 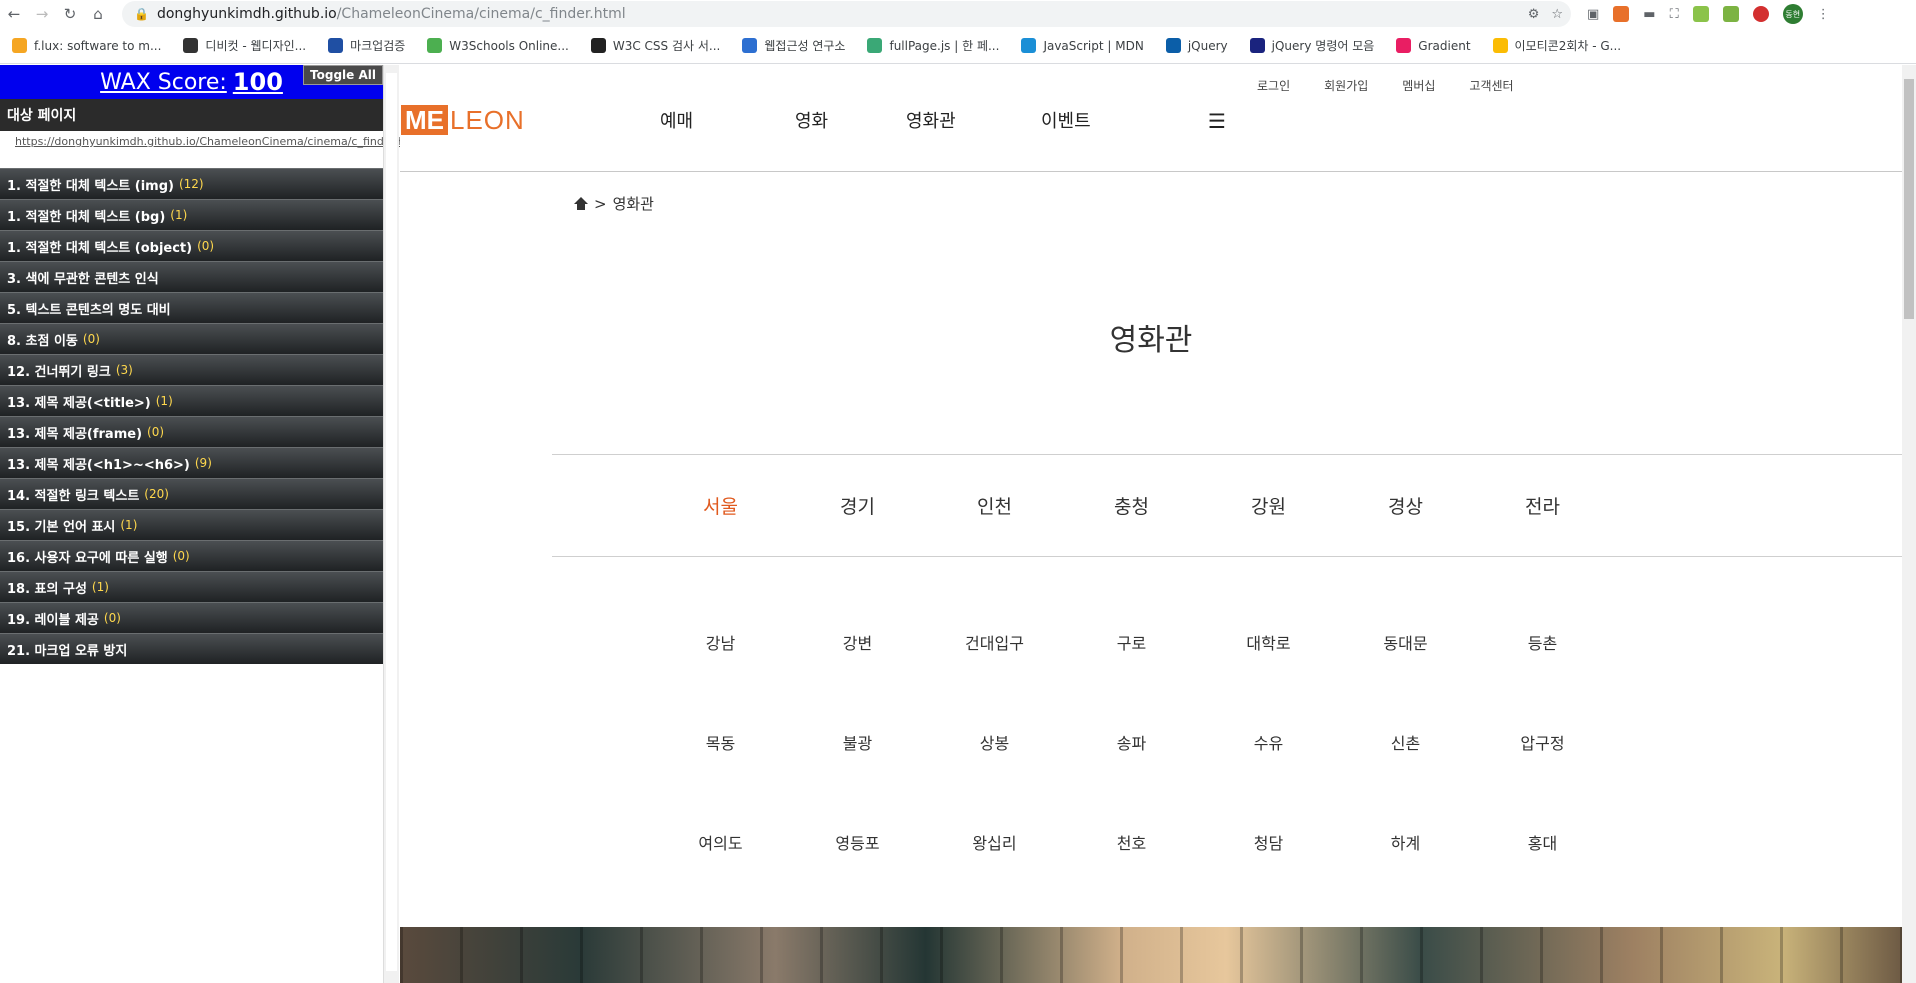 What do you see at coordinates (727, 120) in the screenshot?
I see `nav-reservation: 예매` at bounding box center [727, 120].